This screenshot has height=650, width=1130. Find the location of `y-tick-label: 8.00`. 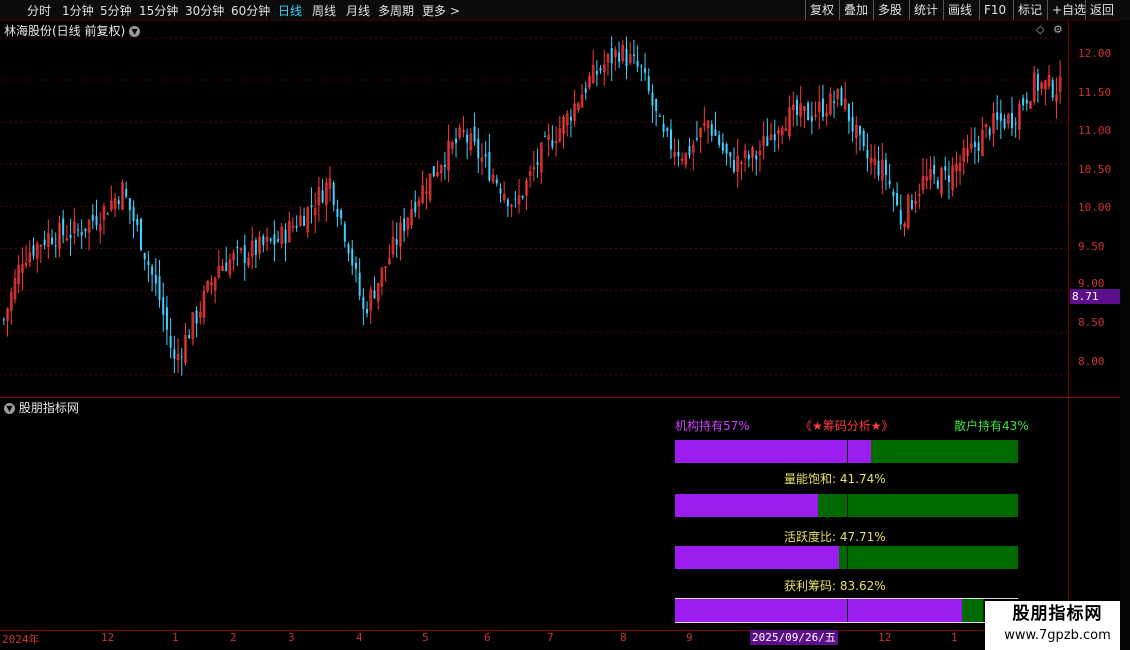

y-tick-label: 8.00 is located at coordinates (1091, 361).